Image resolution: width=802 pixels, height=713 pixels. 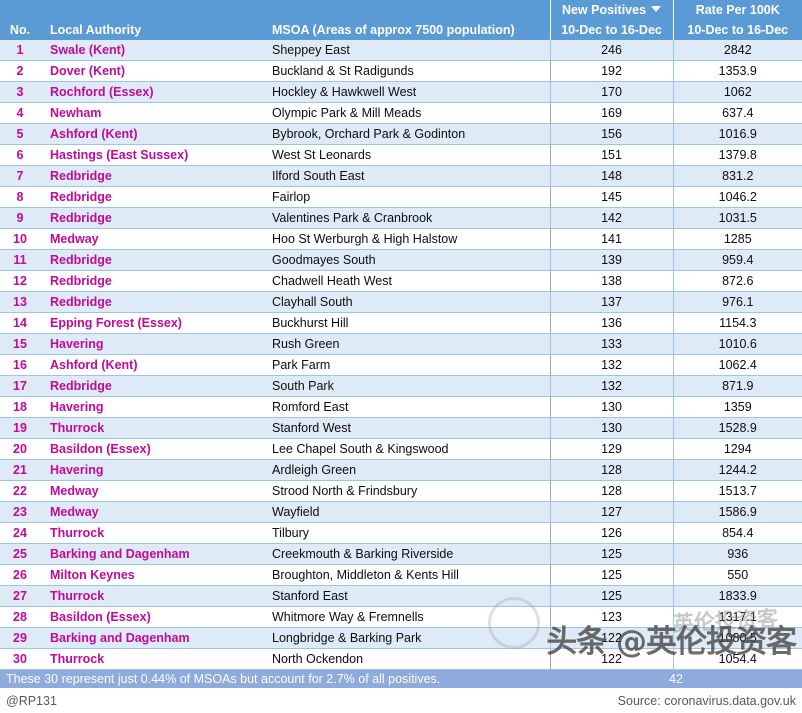 I want to click on row-new-positives: 126, so click(x=611, y=533).